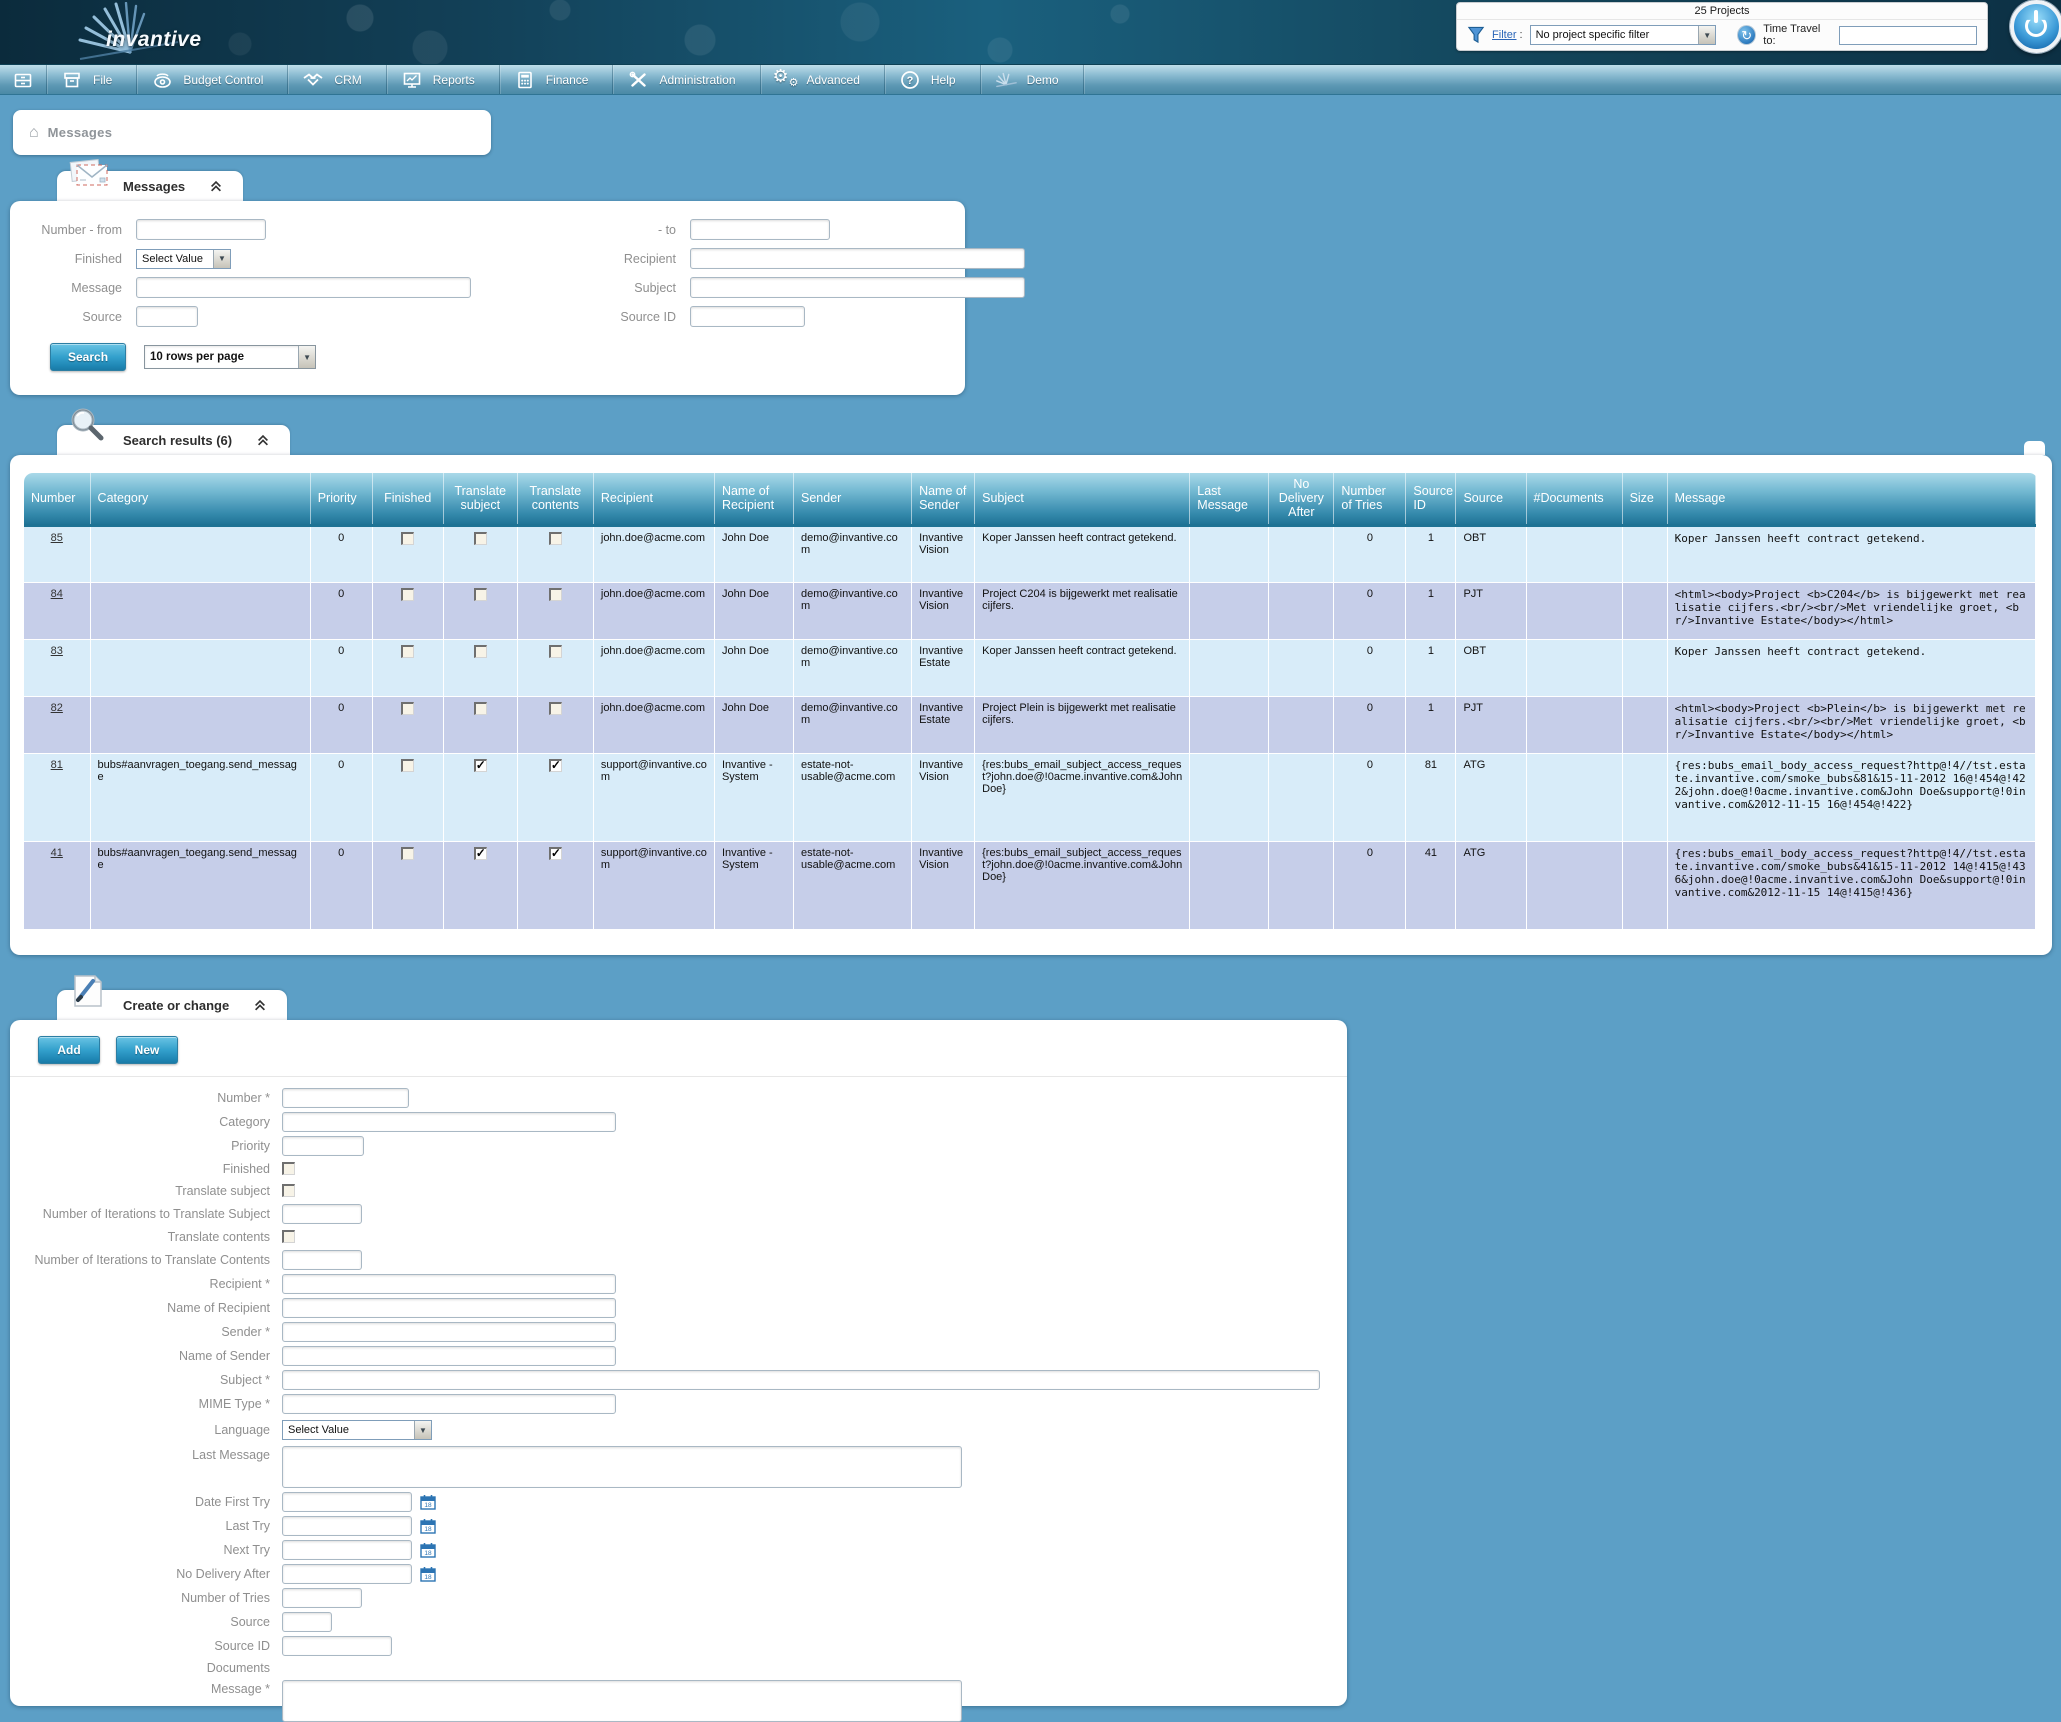 This screenshot has height=1722, width=2061. Describe the element at coordinates (337, 1645) in the screenshot. I see `source-id-input` at that location.